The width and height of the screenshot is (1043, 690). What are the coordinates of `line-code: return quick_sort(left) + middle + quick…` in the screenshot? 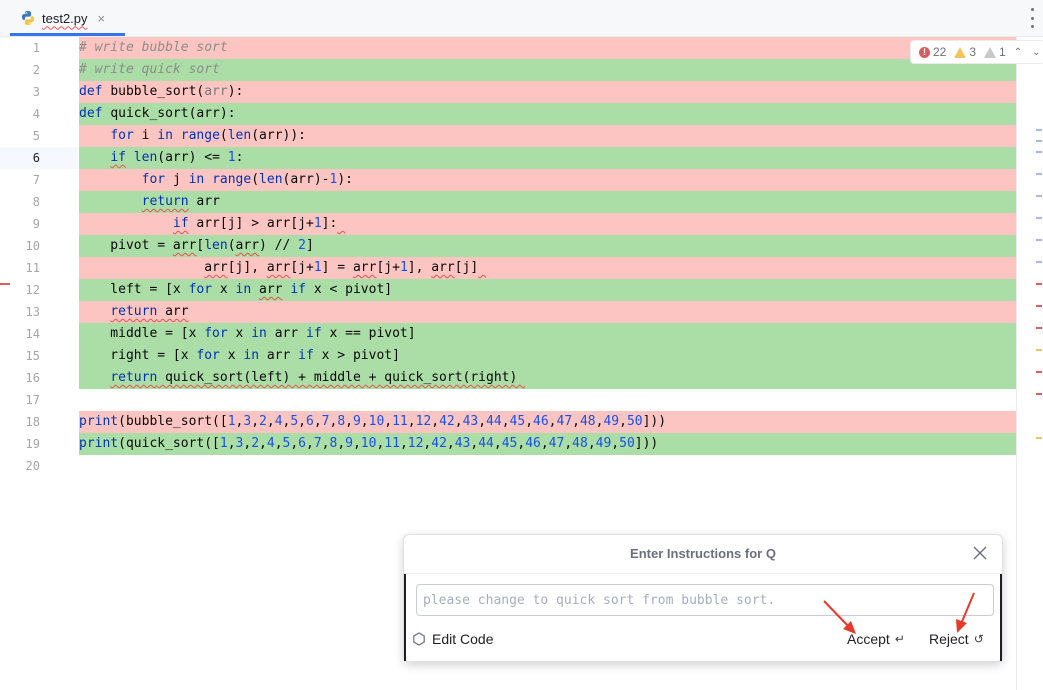 It's located at (318, 377).